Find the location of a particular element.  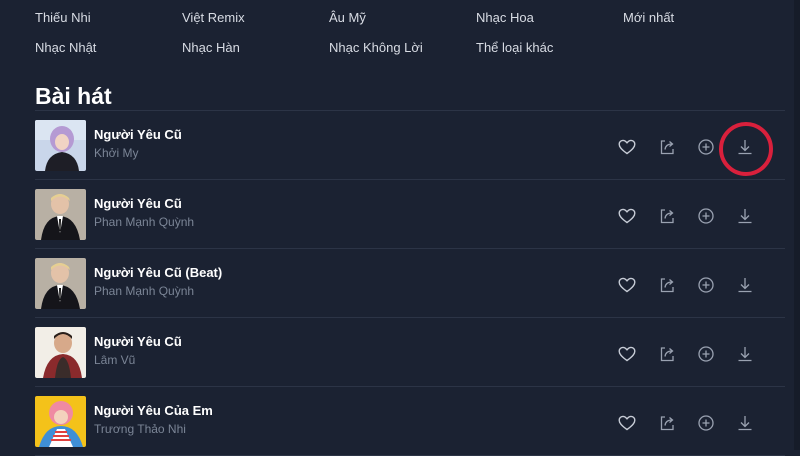

genre-link: Việt Remix is located at coordinates (255, 18).